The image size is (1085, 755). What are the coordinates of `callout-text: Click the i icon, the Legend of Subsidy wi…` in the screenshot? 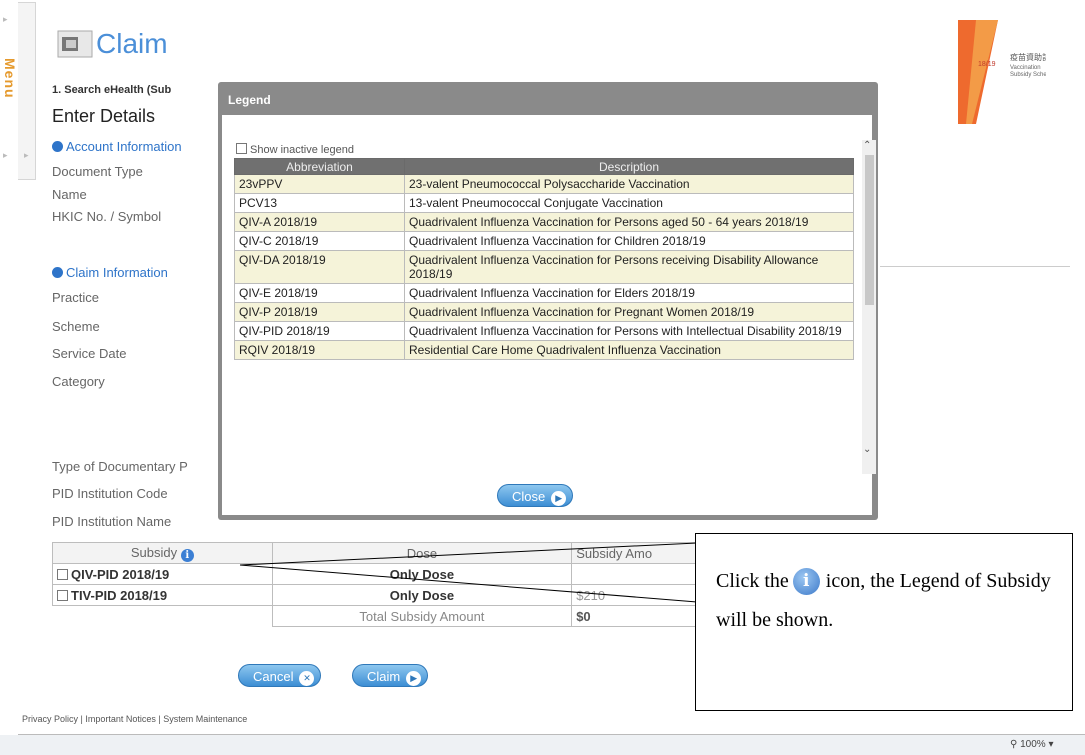 It's located at (886, 601).